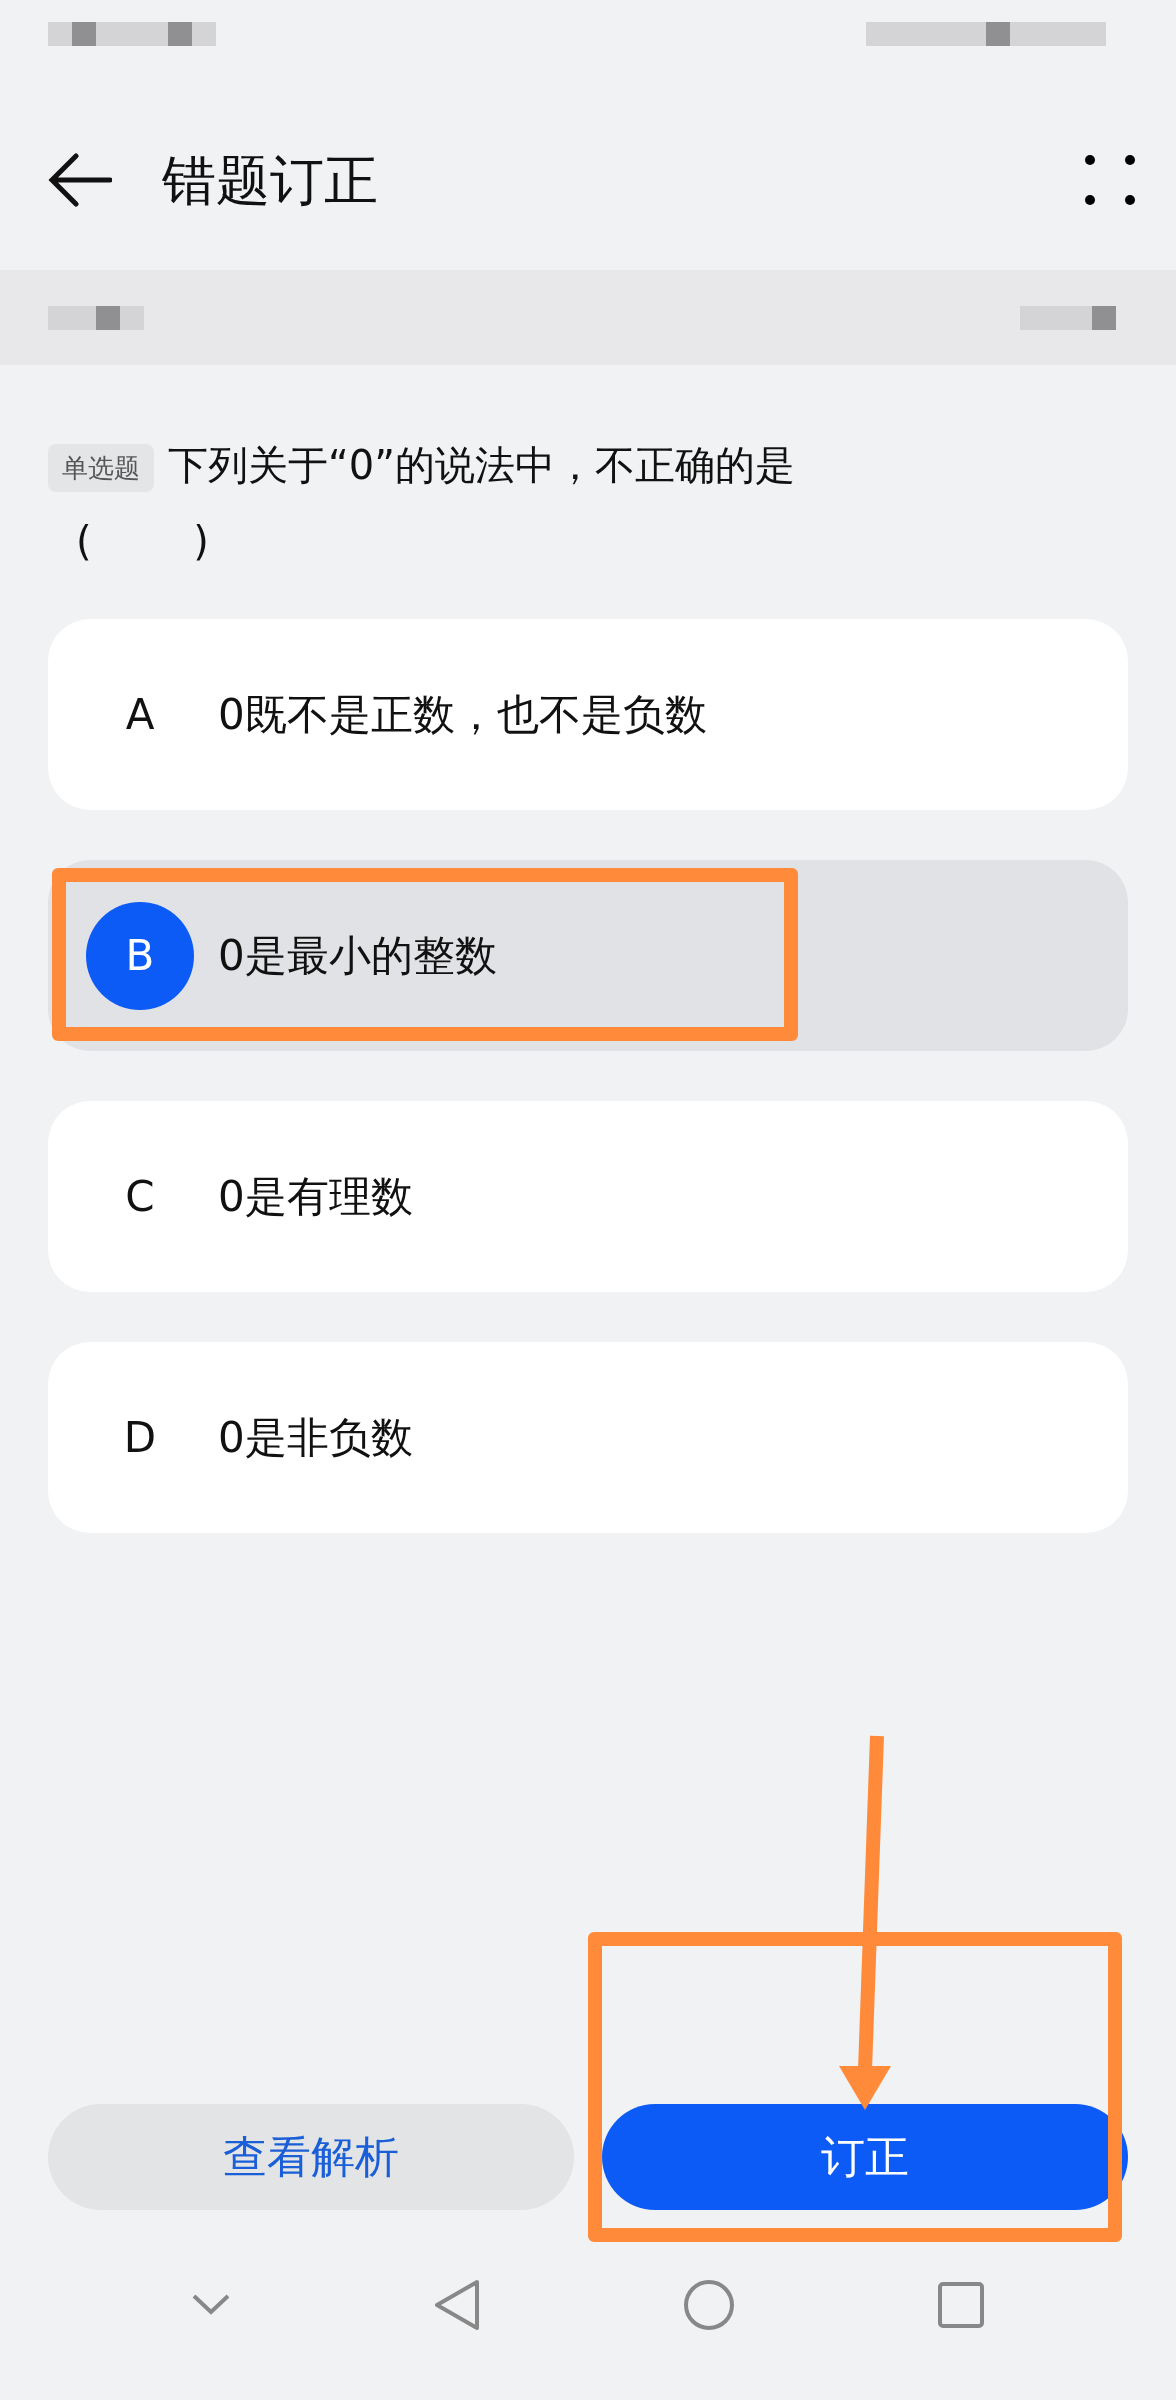 This screenshot has height=2400, width=1176. Describe the element at coordinates (709, 2305) in the screenshot. I see `home-icon` at that location.